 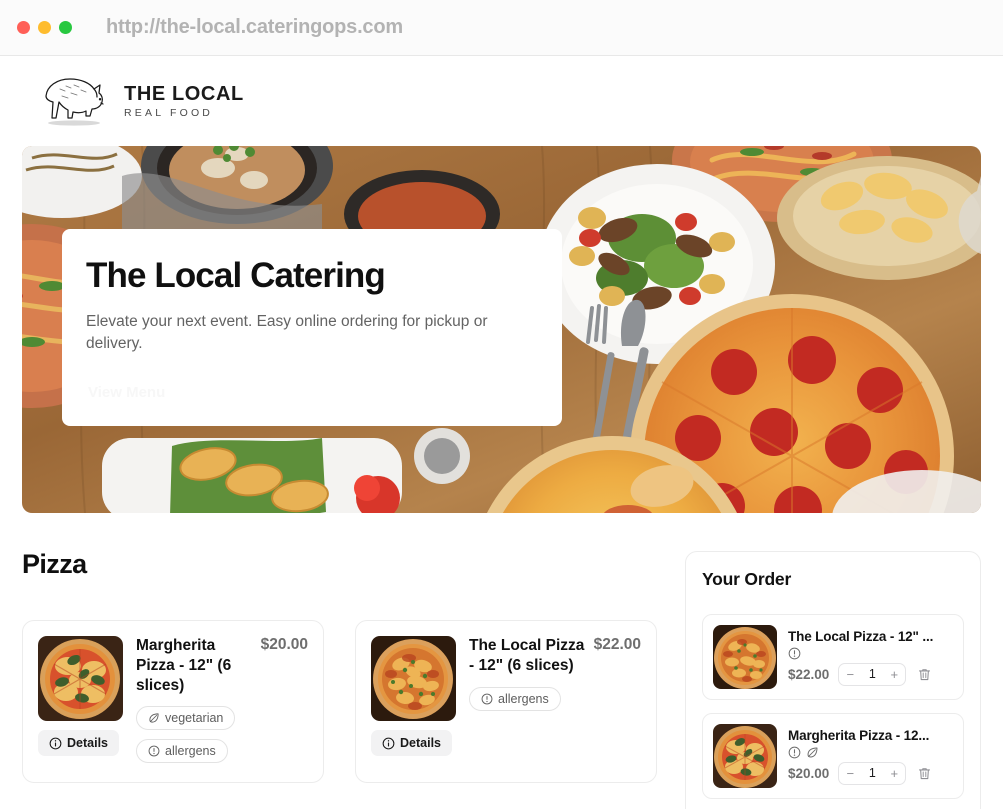 I want to click on brand-title: THE LOCAL, so click(x=184, y=93).